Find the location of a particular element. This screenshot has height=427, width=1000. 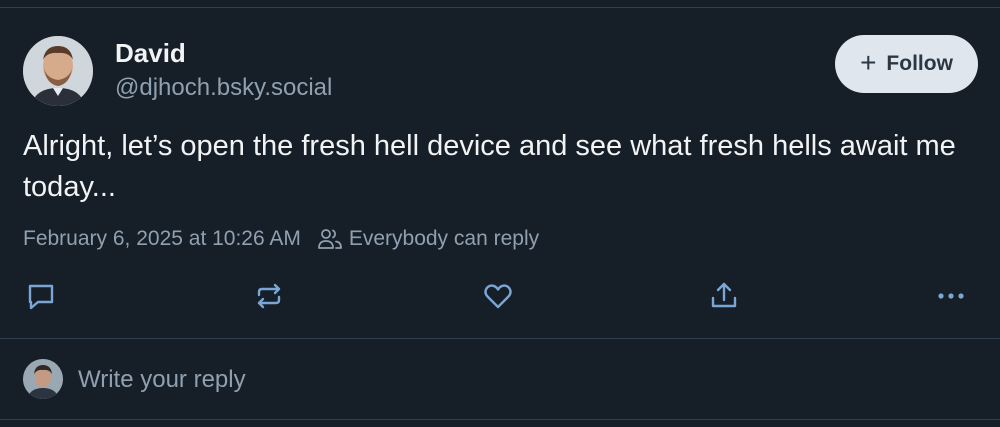

reply-setting: Everybody can reply is located at coordinates (428, 239).